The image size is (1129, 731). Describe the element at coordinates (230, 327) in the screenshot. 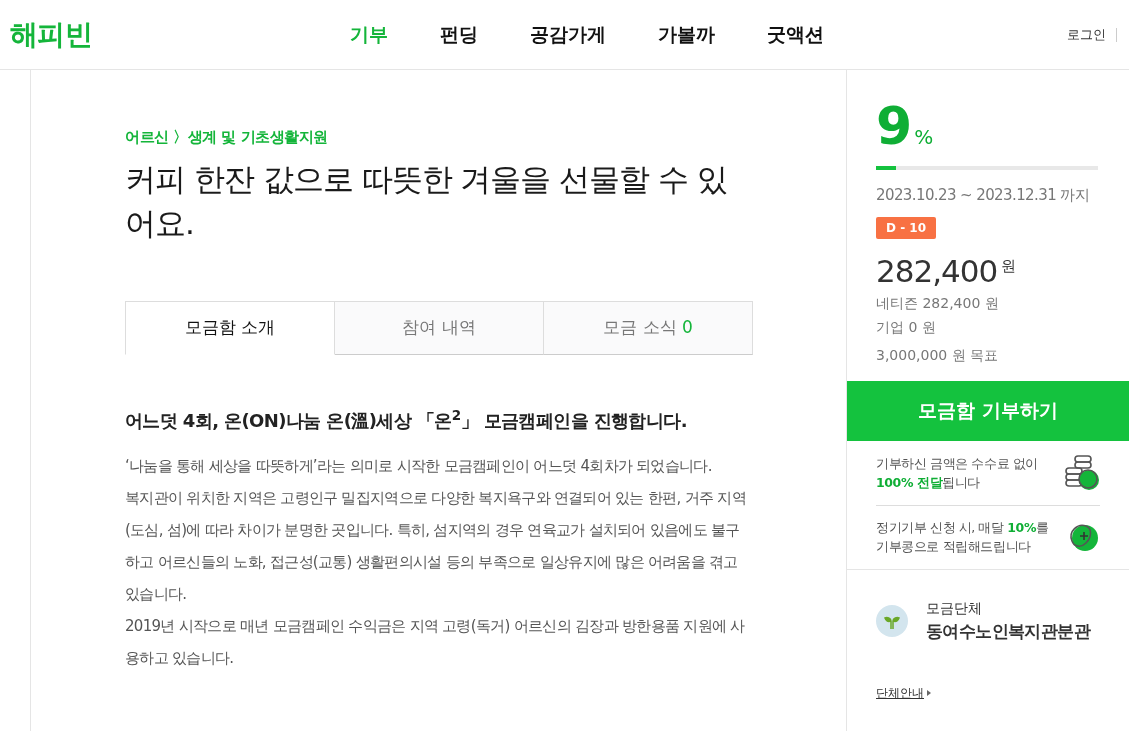

I see `tab: 모금함 소개` at that location.